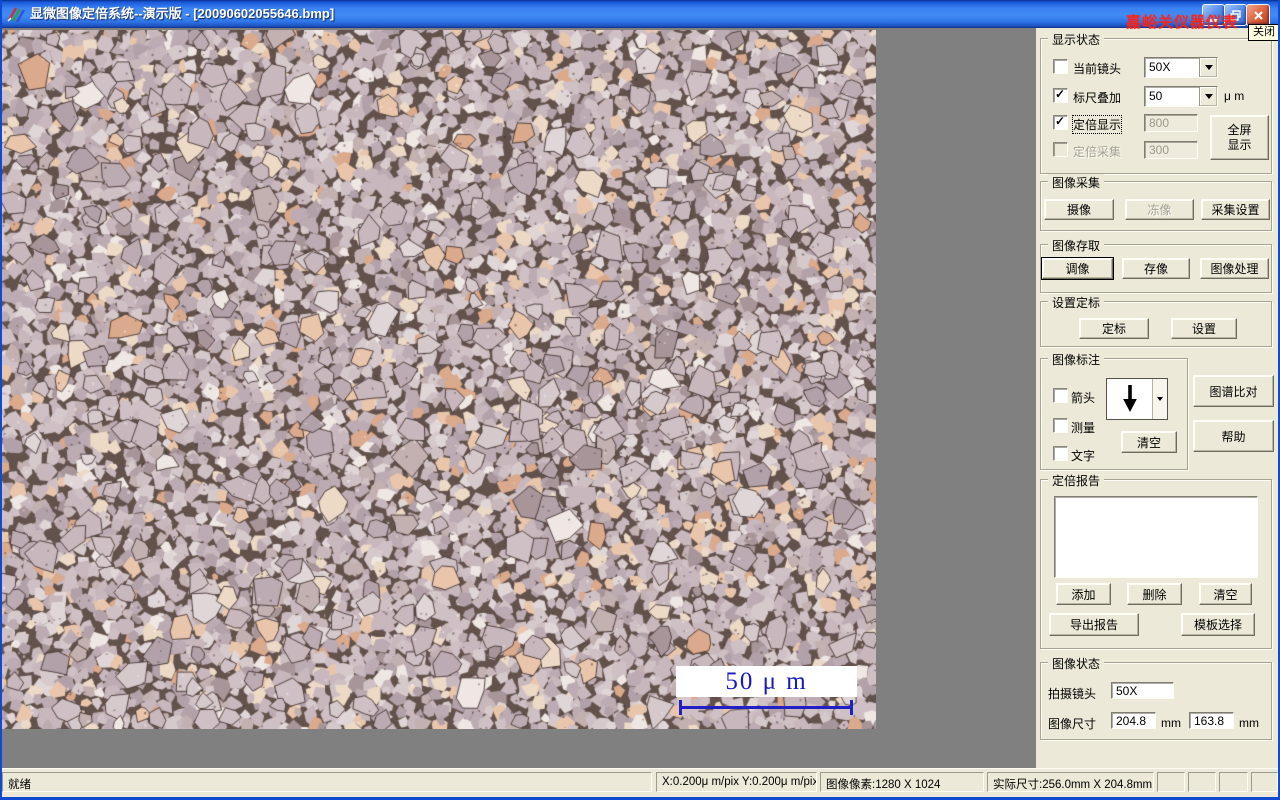  What do you see at coordinates (1060, 425) in the screenshot?
I see `measure-checkbox` at bounding box center [1060, 425].